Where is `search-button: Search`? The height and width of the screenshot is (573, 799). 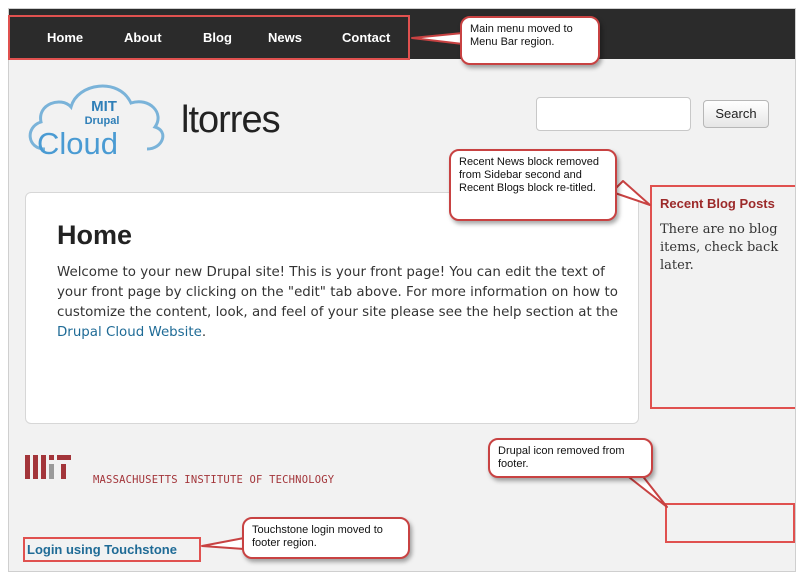 search-button: Search is located at coordinates (736, 114).